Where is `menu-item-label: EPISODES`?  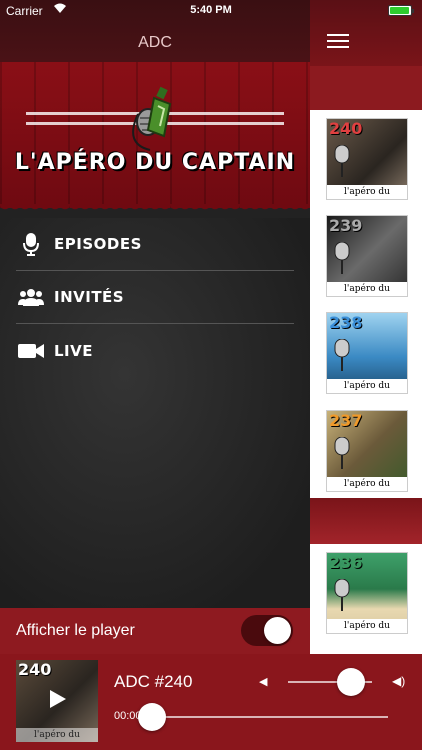
menu-item-label: EPISODES is located at coordinates (98, 244).